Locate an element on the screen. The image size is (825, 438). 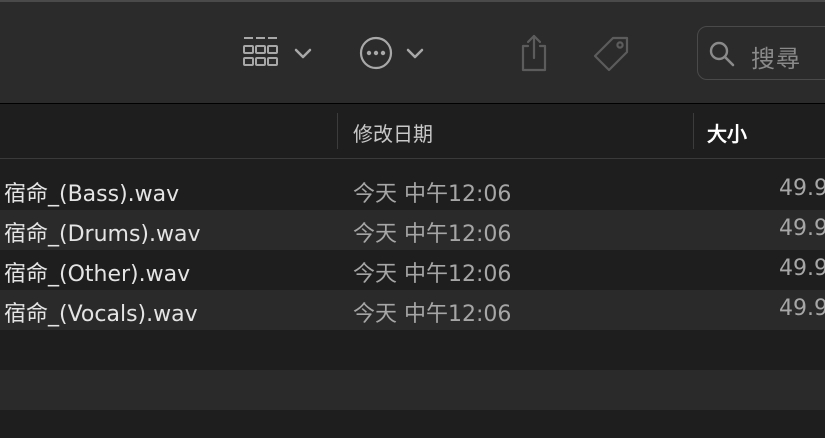
column-header-bar: 修改日期 大小 is located at coordinates (412, 132).